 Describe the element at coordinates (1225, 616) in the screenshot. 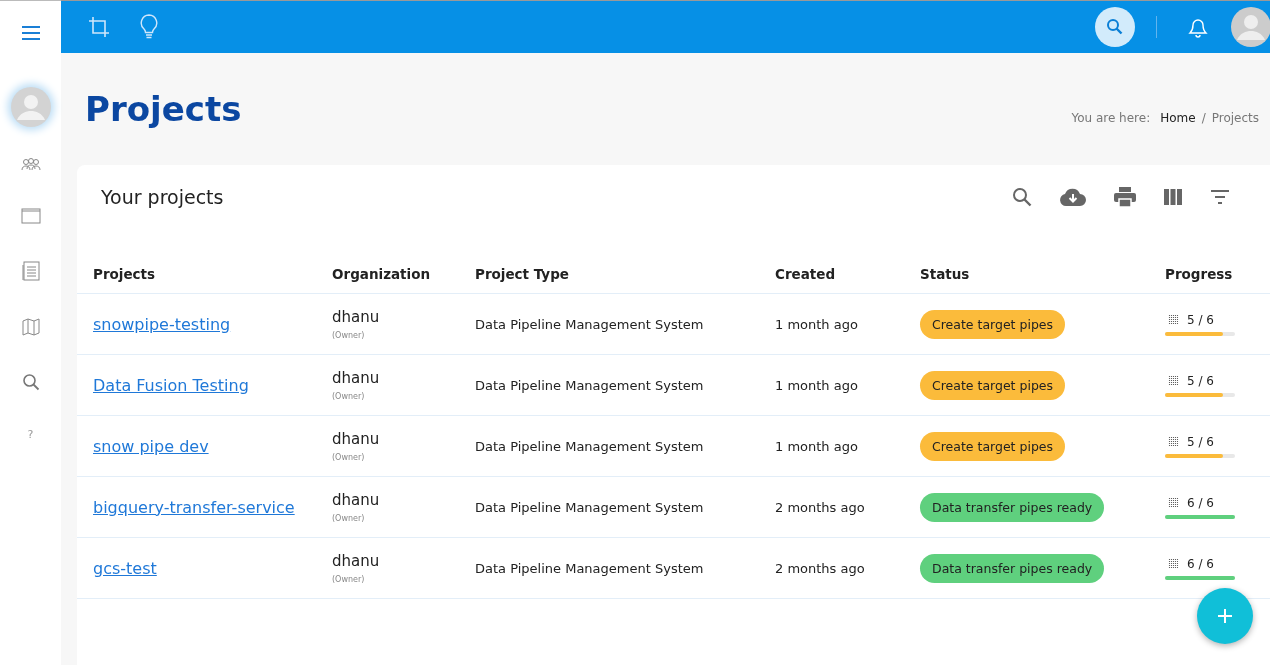

I see `plus-icon` at that location.